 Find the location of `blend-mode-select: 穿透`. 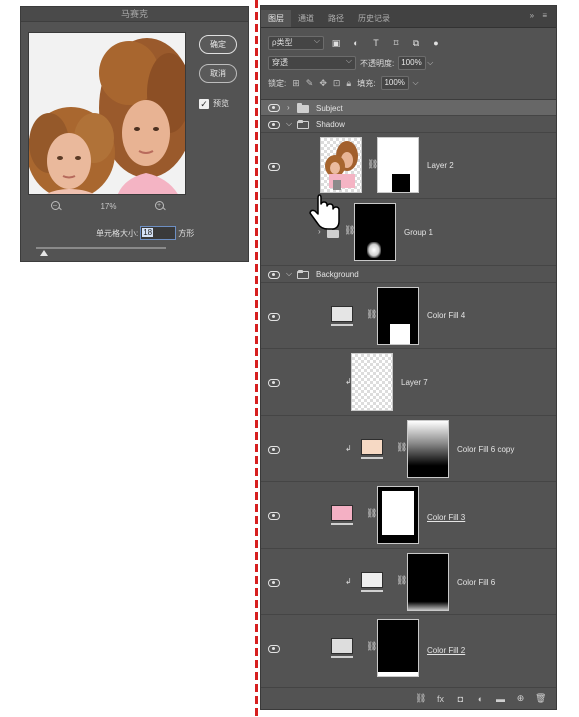

blend-mode-select: 穿透 is located at coordinates (312, 62).